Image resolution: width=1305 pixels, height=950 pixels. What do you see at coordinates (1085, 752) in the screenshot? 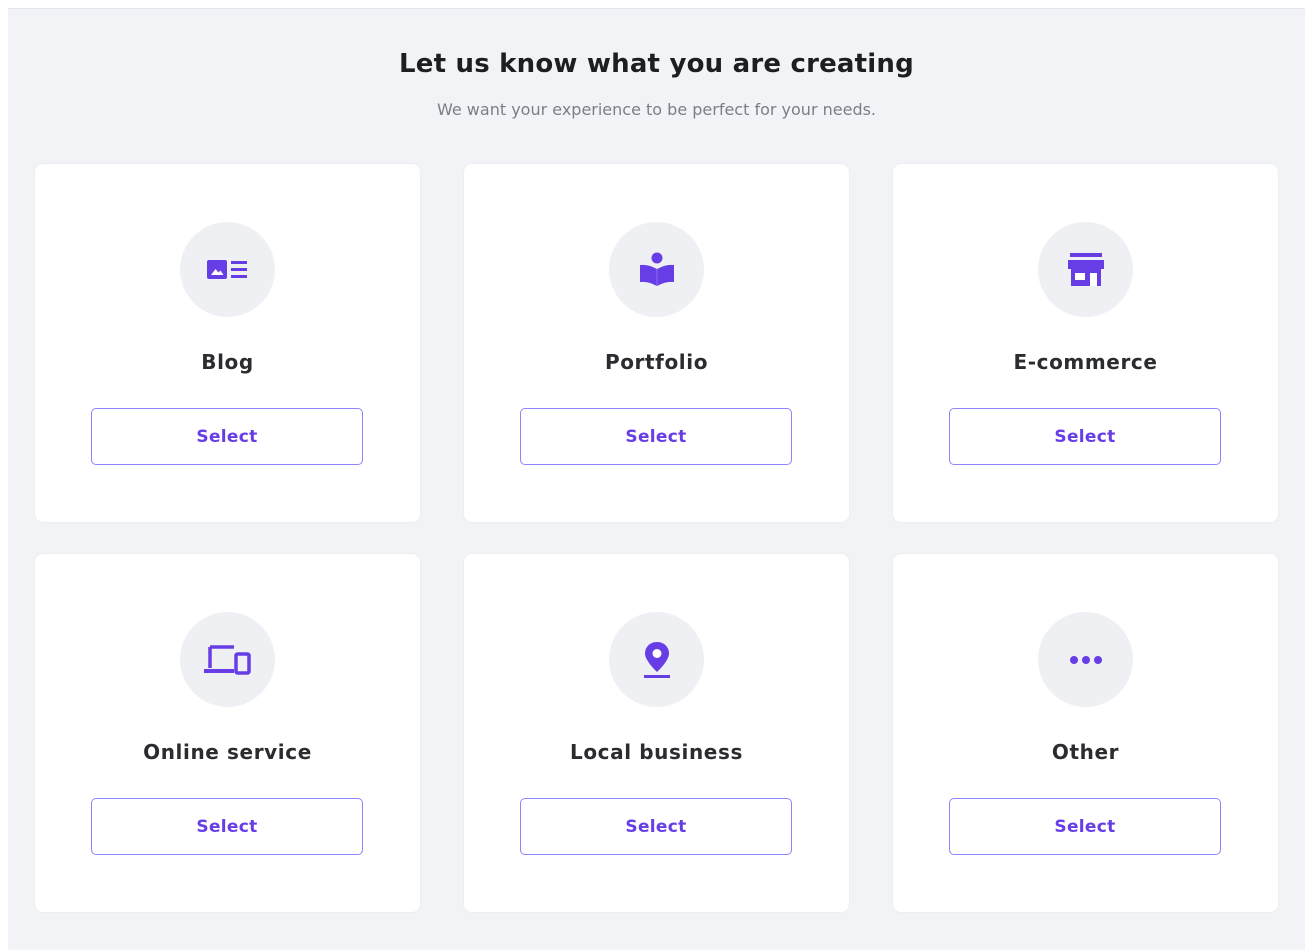
I see `option-label: Other` at bounding box center [1085, 752].